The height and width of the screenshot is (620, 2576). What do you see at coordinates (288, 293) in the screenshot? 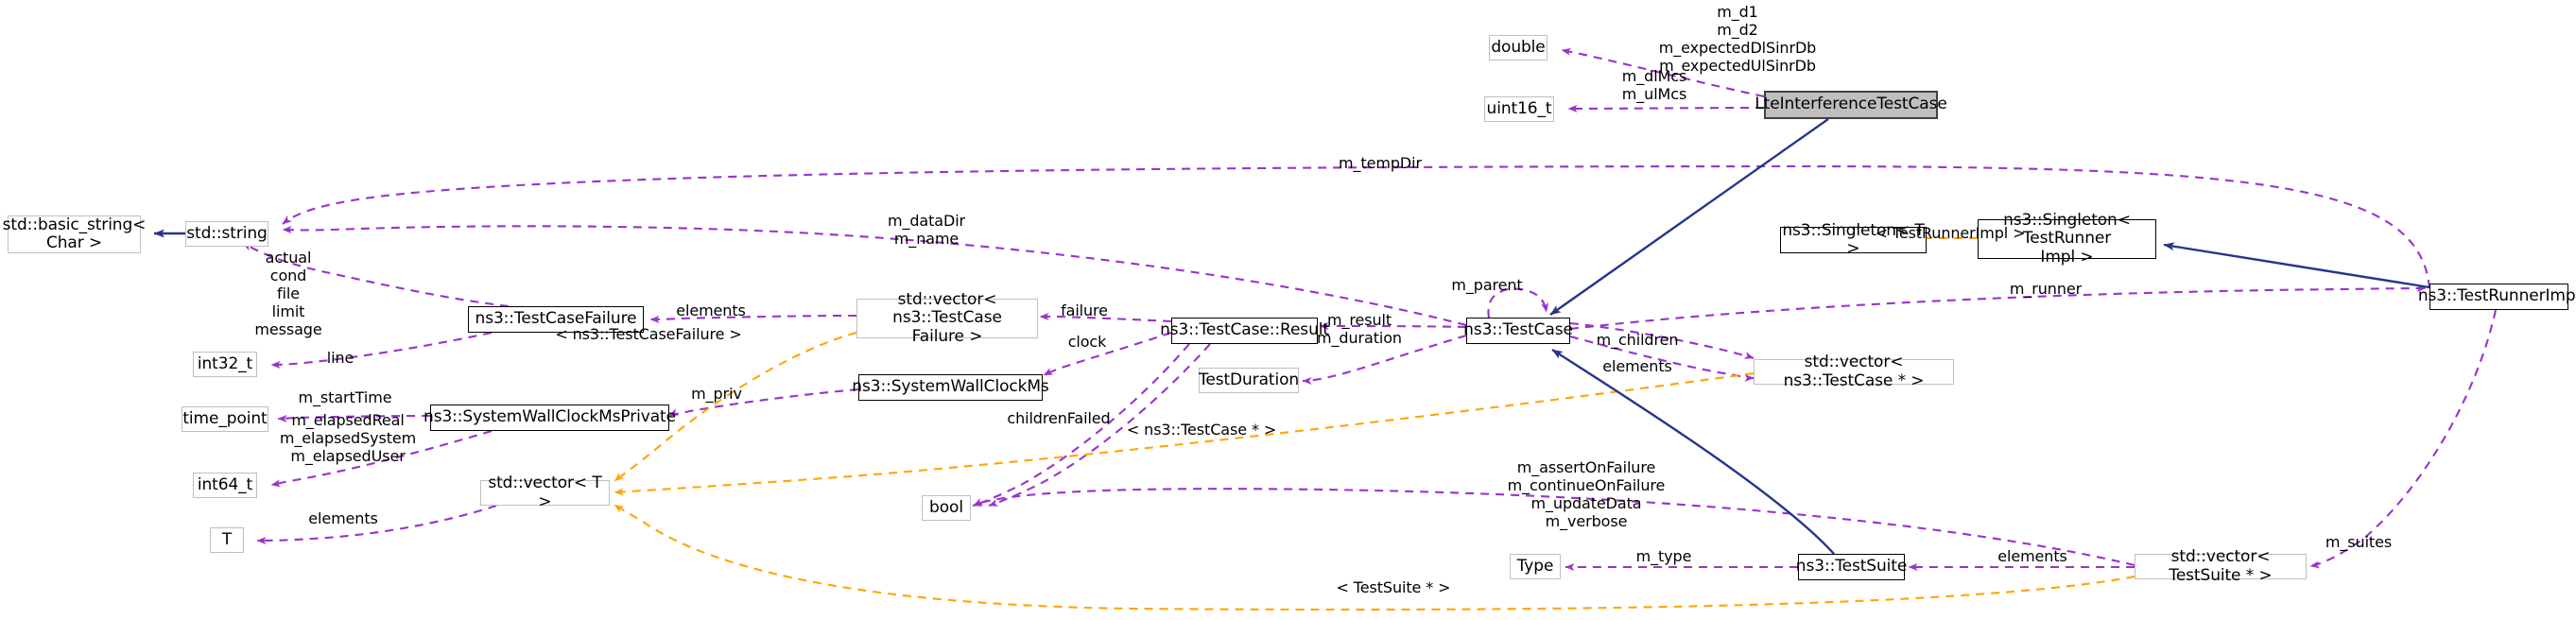
I see `edge-label-failure-fields: actual cond file limit message` at bounding box center [288, 293].